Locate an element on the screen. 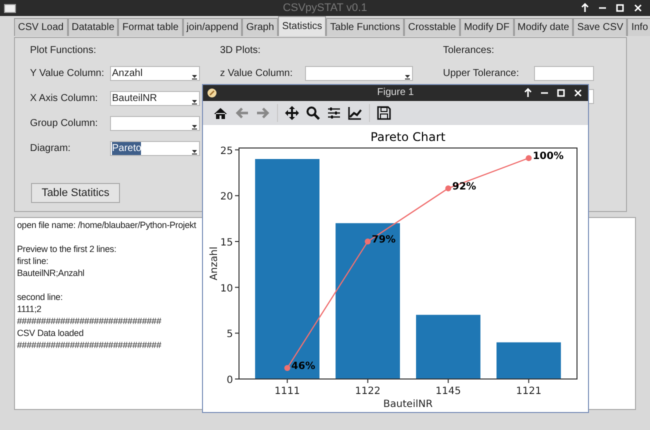 The image size is (650, 430). tab: Modify date is located at coordinates (544, 27).